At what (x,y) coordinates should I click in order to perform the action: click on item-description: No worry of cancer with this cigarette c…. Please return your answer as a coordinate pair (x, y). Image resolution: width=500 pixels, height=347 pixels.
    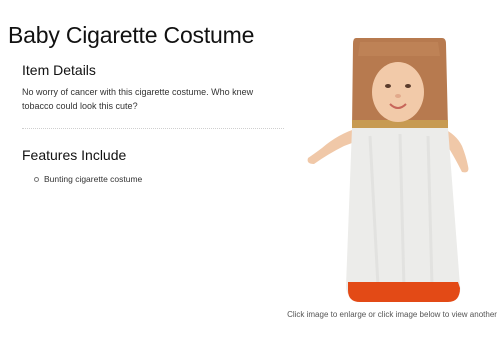
    Looking at the image, I should click on (138, 99).